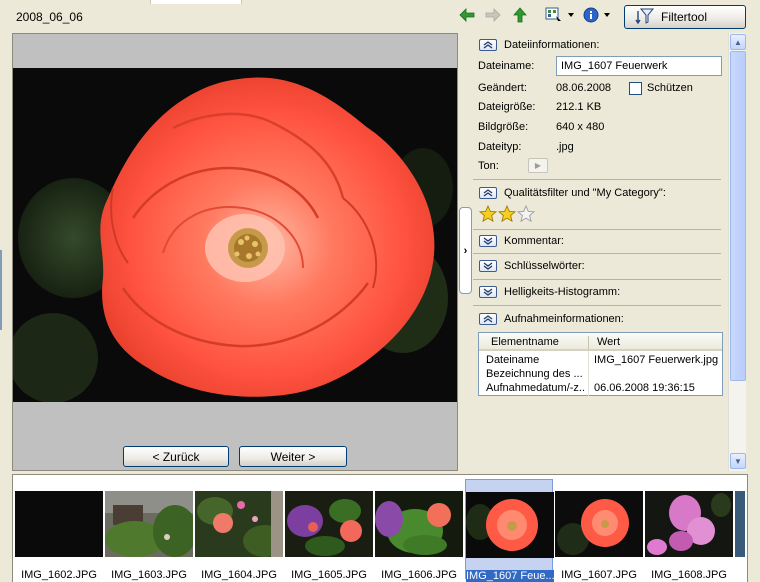  I want to click on panel-scrollbar: ▲ ▼, so click(737, 252).